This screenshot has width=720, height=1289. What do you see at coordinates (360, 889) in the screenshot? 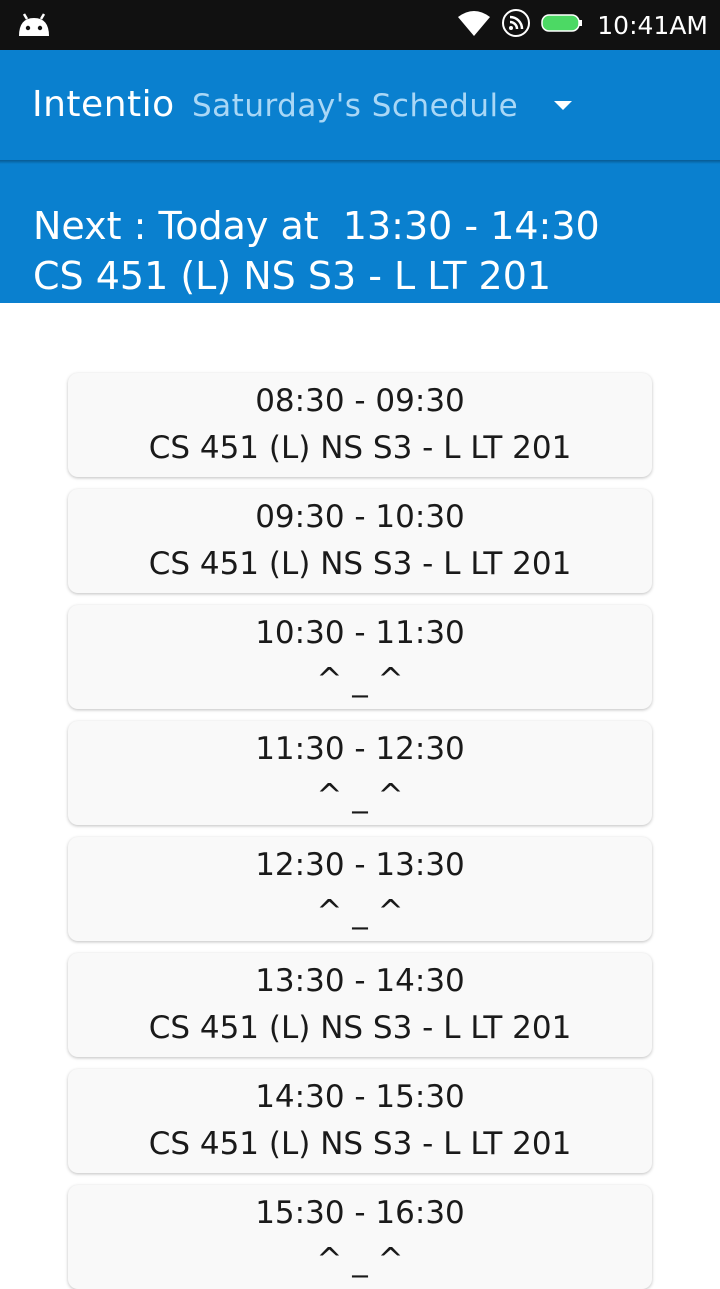
I see `schedule-slot: 12:30 - 13:30 ^ _ ^` at bounding box center [360, 889].